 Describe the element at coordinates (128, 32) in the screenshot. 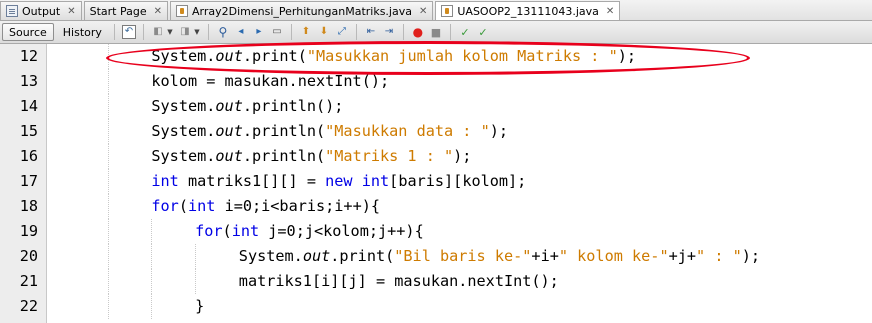

I see `last-edit-icon: ↶` at that location.